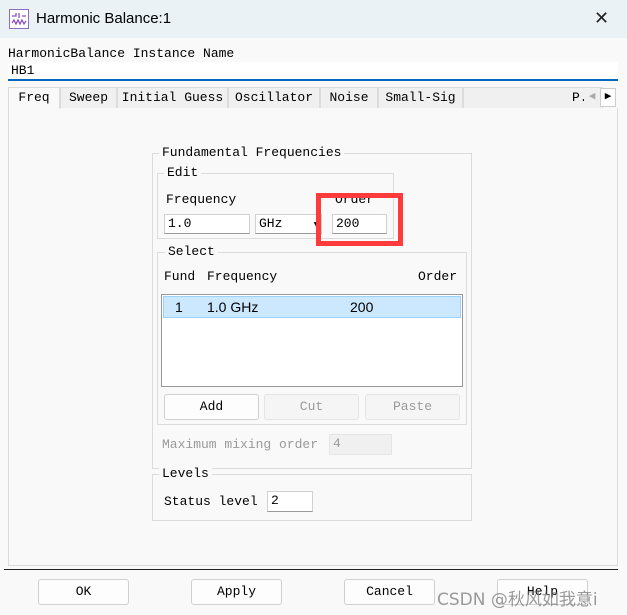  I want to click on tab-noise: Noise, so click(349, 97).